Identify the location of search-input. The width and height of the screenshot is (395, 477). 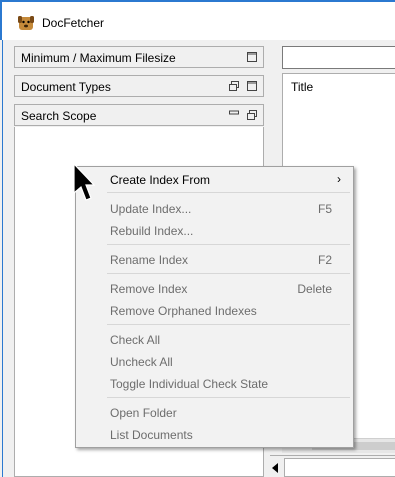
(338, 57).